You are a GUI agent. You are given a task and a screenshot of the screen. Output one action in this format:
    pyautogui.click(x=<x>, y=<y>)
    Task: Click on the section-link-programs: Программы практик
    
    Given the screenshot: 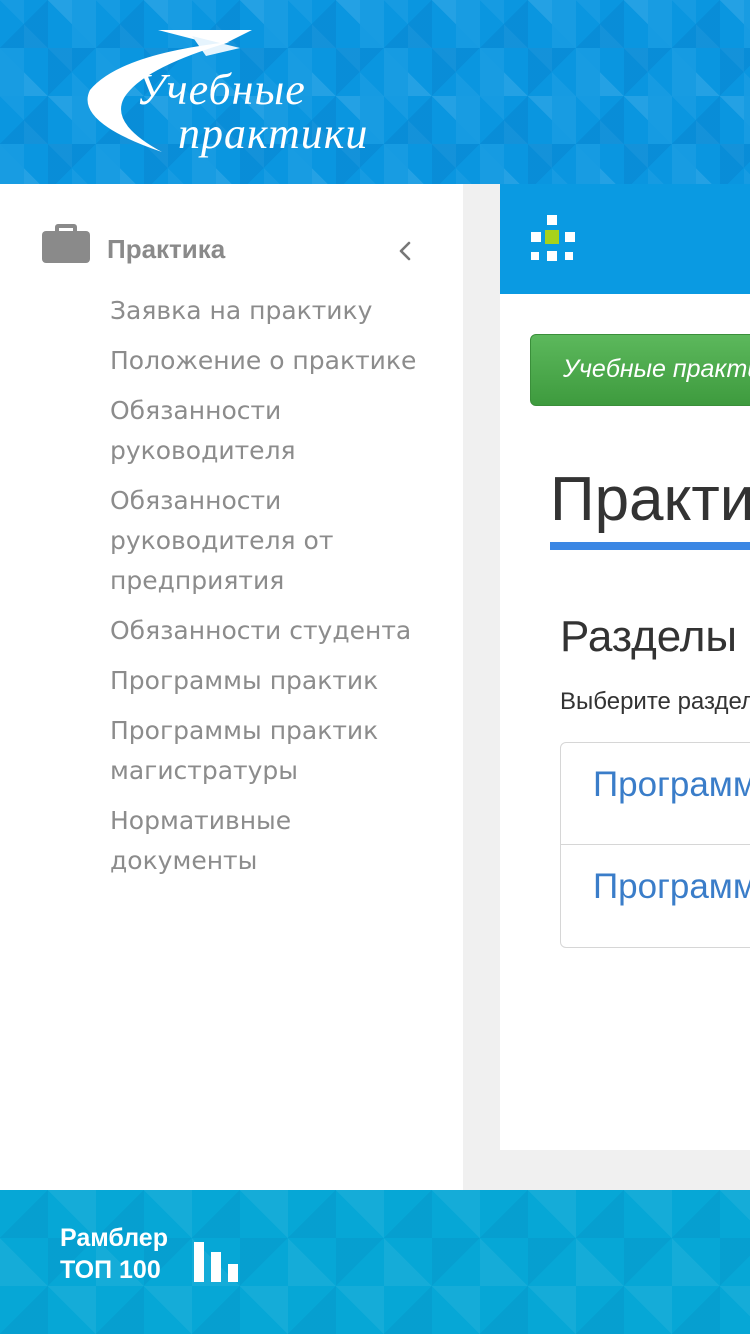 What is the action you would take?
    pyautogui.click(x=655, y=794)
    